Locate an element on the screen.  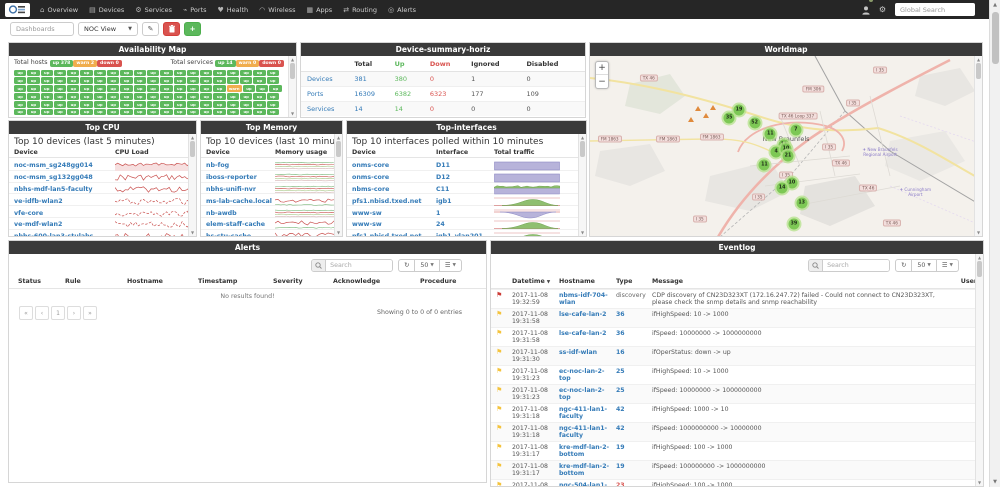
zoom-in-button: + is located at coordinates (602, 68).